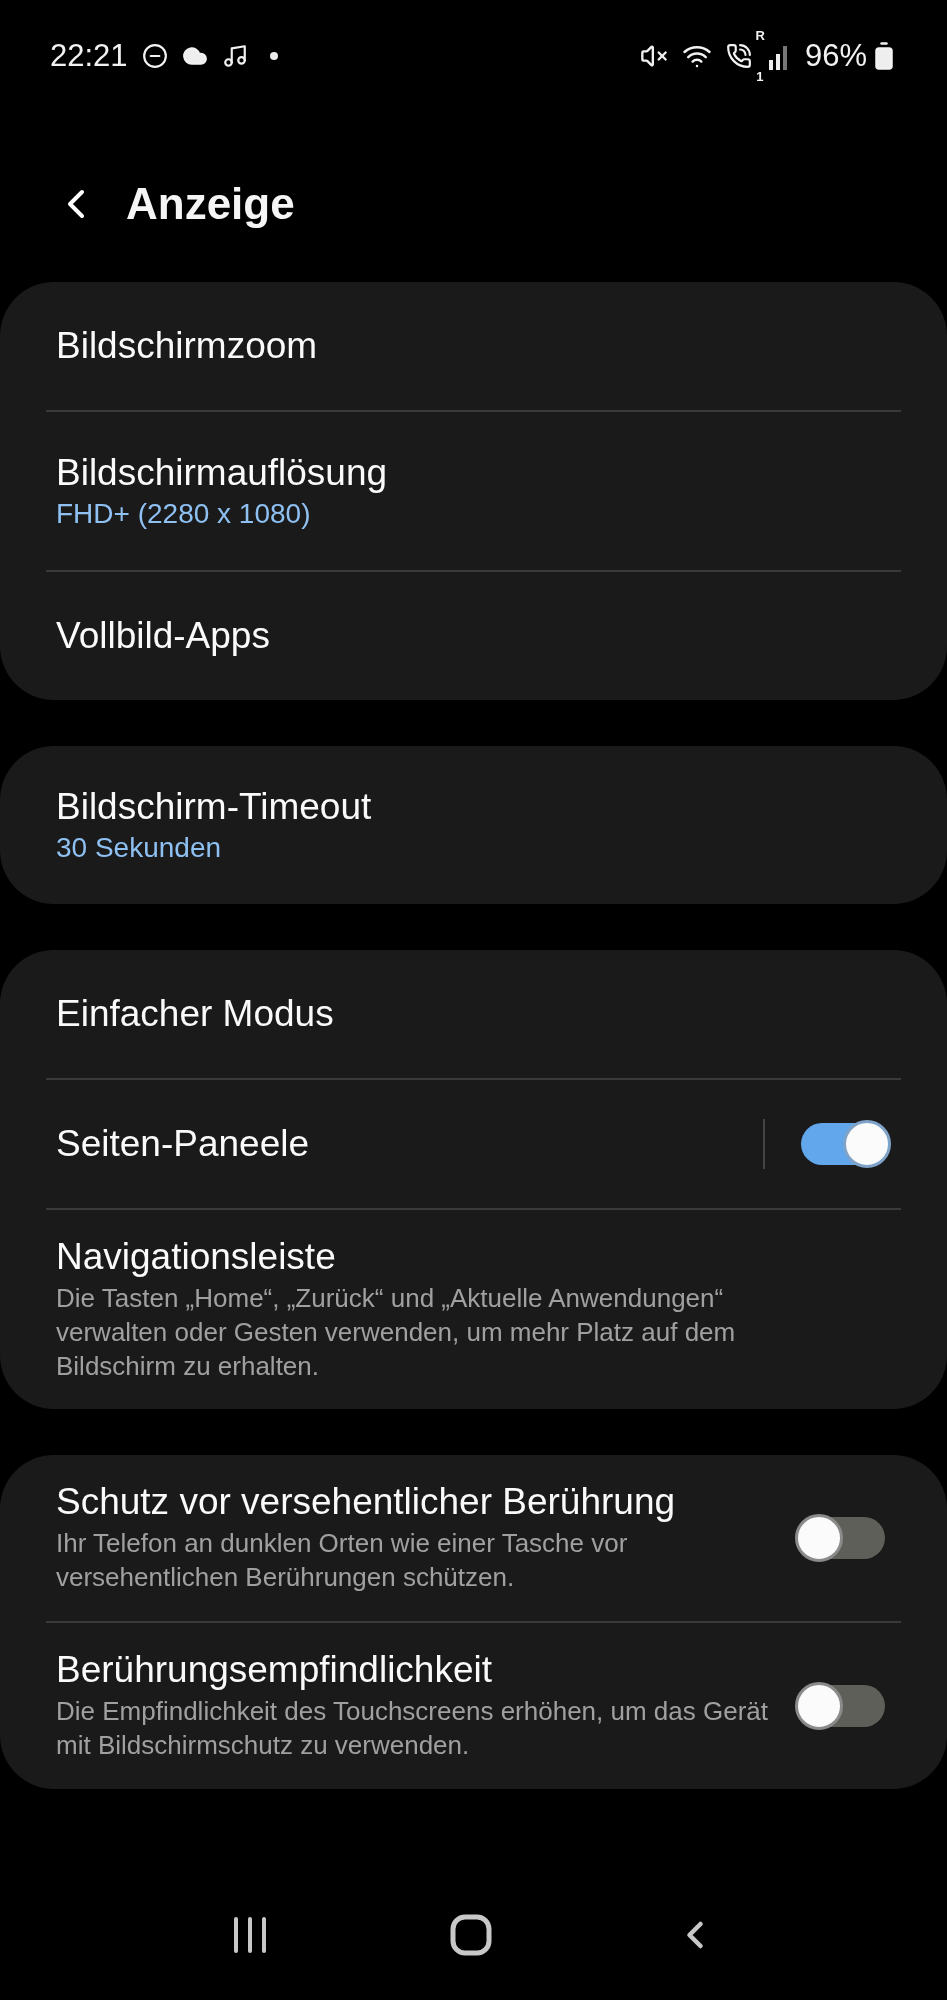  I want to click on home-button, so click(471, 1935).